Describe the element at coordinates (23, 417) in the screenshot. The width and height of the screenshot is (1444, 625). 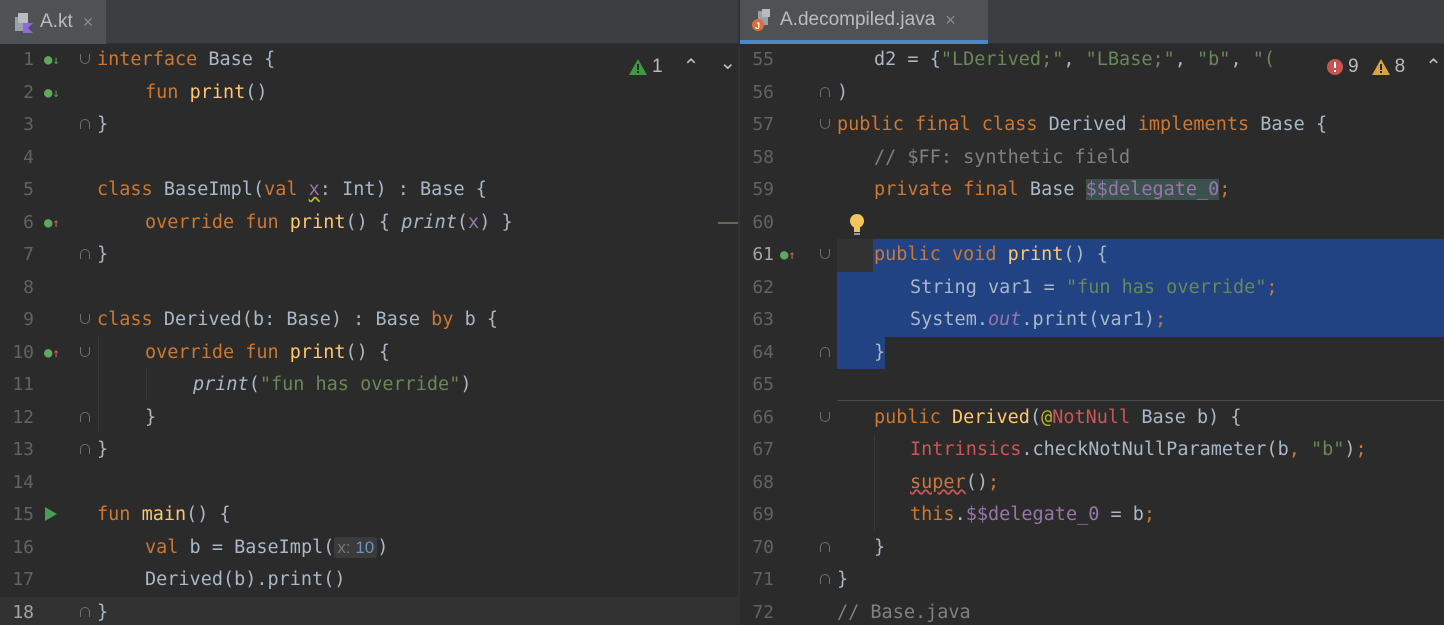
I see `line-number: 12` at that location.